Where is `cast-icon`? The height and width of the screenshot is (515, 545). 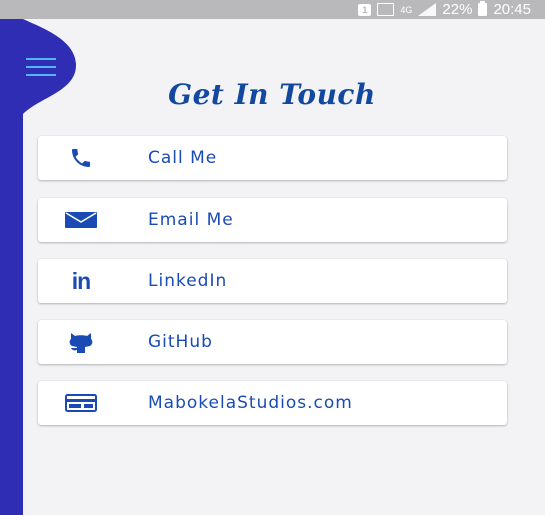 cast-icon is located at coordinates (386, 9).